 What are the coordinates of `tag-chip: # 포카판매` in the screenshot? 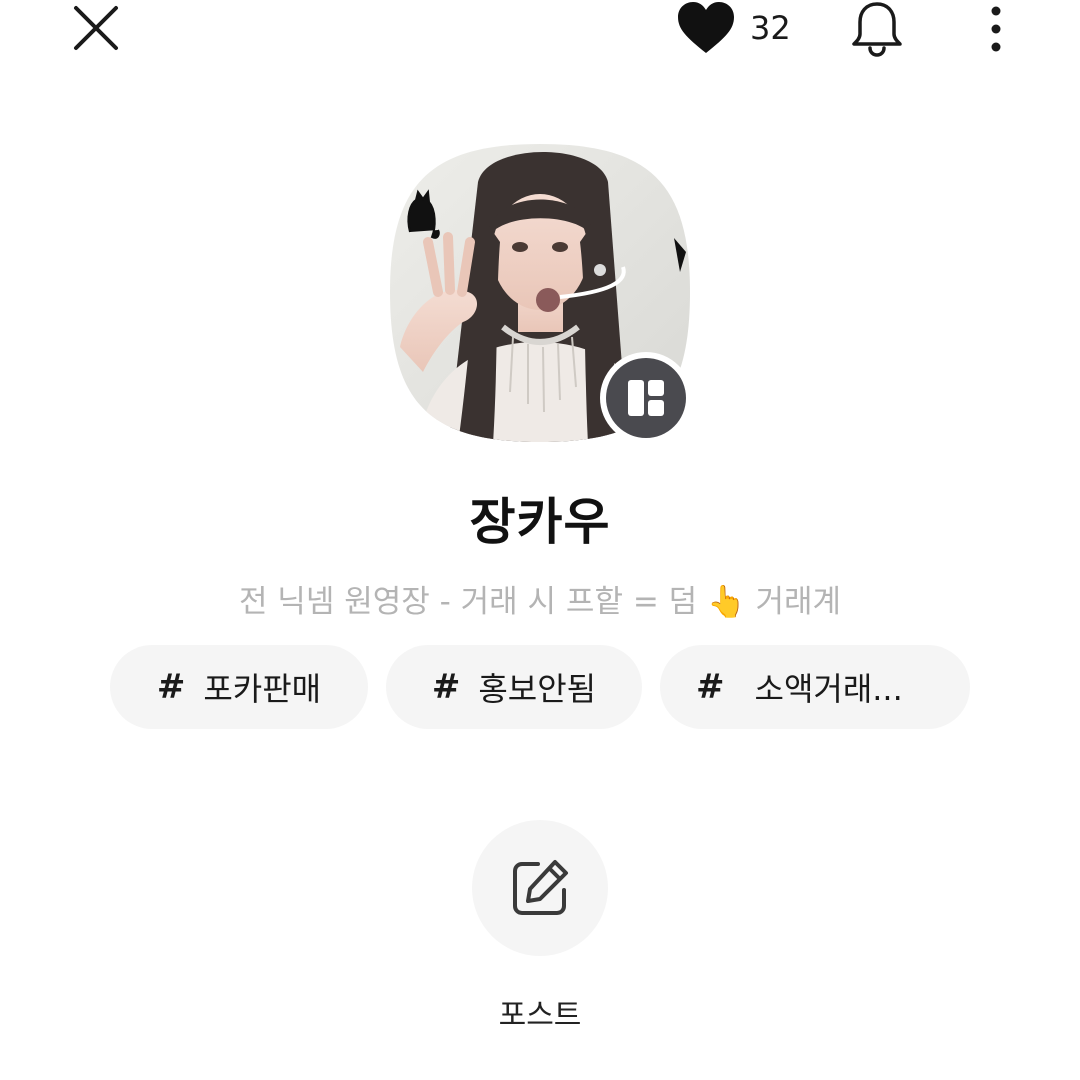 It's located at (239, 687).